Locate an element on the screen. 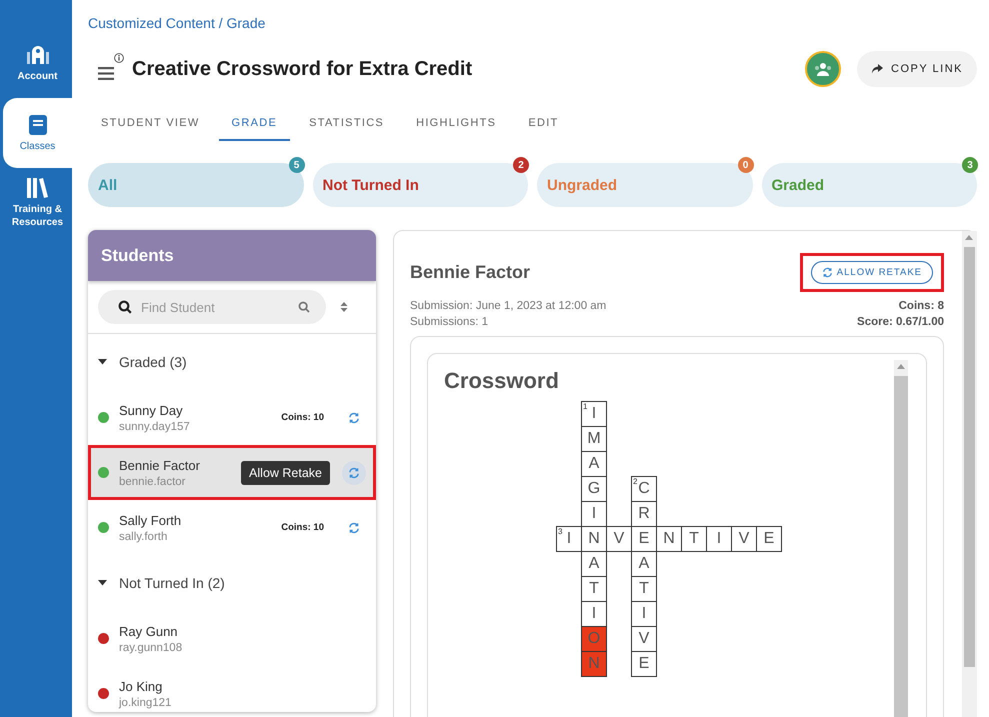 Image resolution: width=989 pixels, height=717 pixels. student-row: Sunny Day sunny.day157 Coins: 10 is located at coordinates (232, 417).